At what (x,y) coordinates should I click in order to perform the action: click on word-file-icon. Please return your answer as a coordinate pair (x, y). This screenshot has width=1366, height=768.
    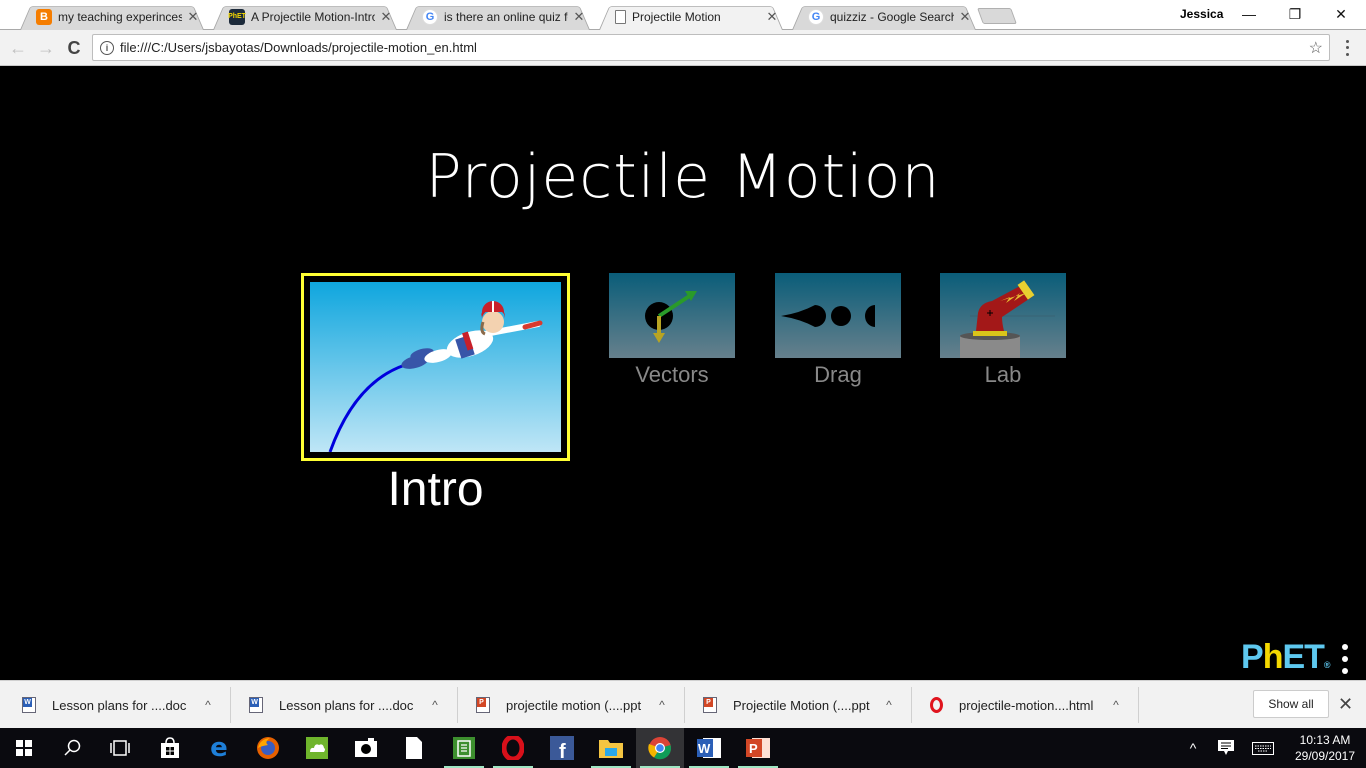
    Looking at the image, I should click on (256, 705).